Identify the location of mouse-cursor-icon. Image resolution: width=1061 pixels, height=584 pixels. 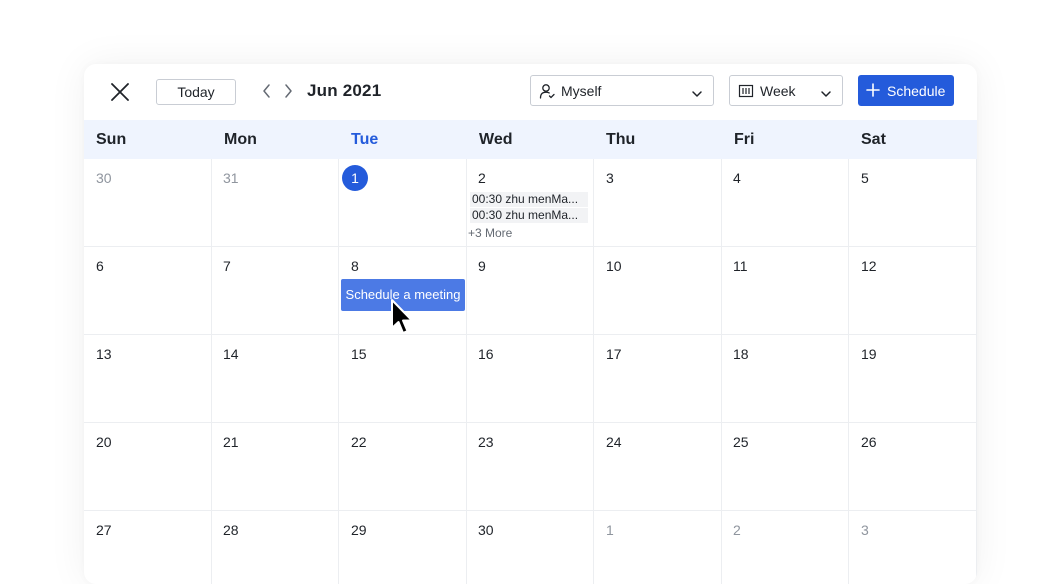
(403, 320).